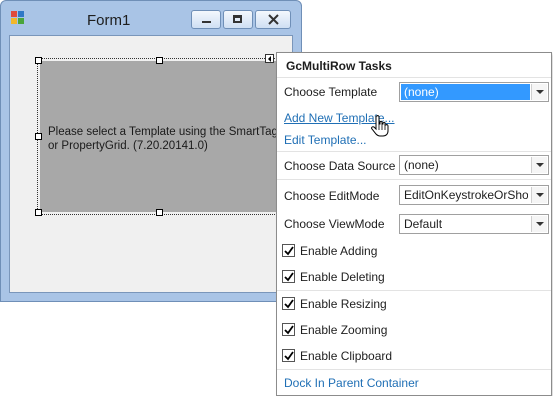 Image resolution: width=553 pixels, height=396 pixels. What do you see at coordinates (334, 224) in the screenshot?
I see `choose-viewmode-label: Choose ViewMode` at bounding box center [334, 224].